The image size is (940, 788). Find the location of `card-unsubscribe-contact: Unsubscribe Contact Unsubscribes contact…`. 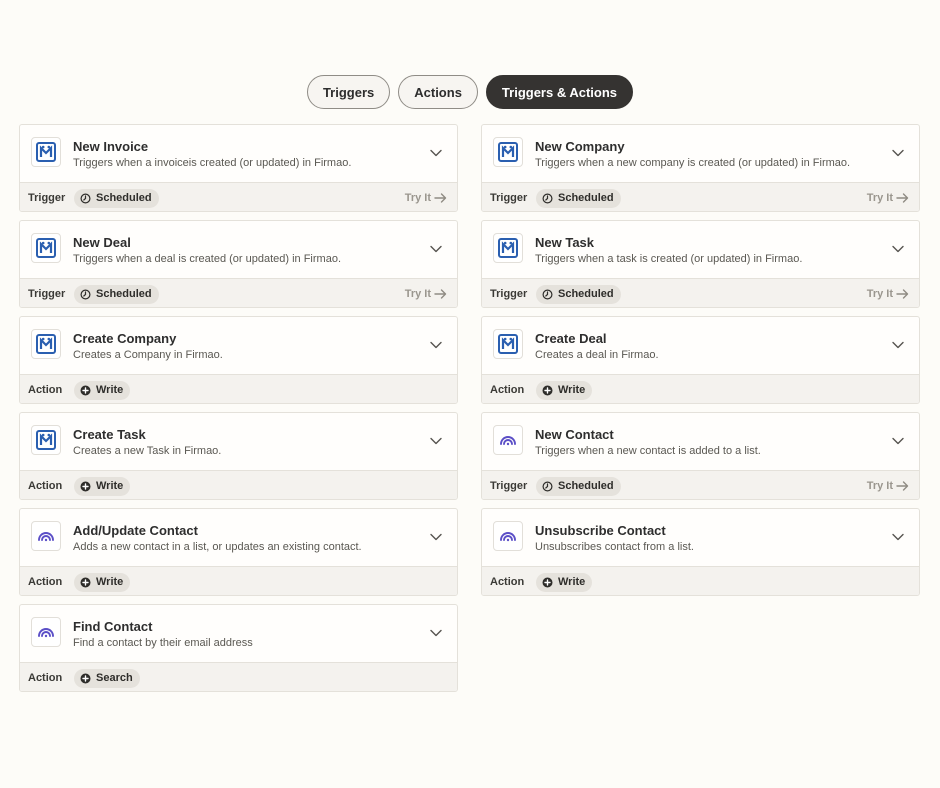

card-unsubscribe-contact: Unsubscribe Contact Unsubscribes contact… is located at coordinates (700, 552).